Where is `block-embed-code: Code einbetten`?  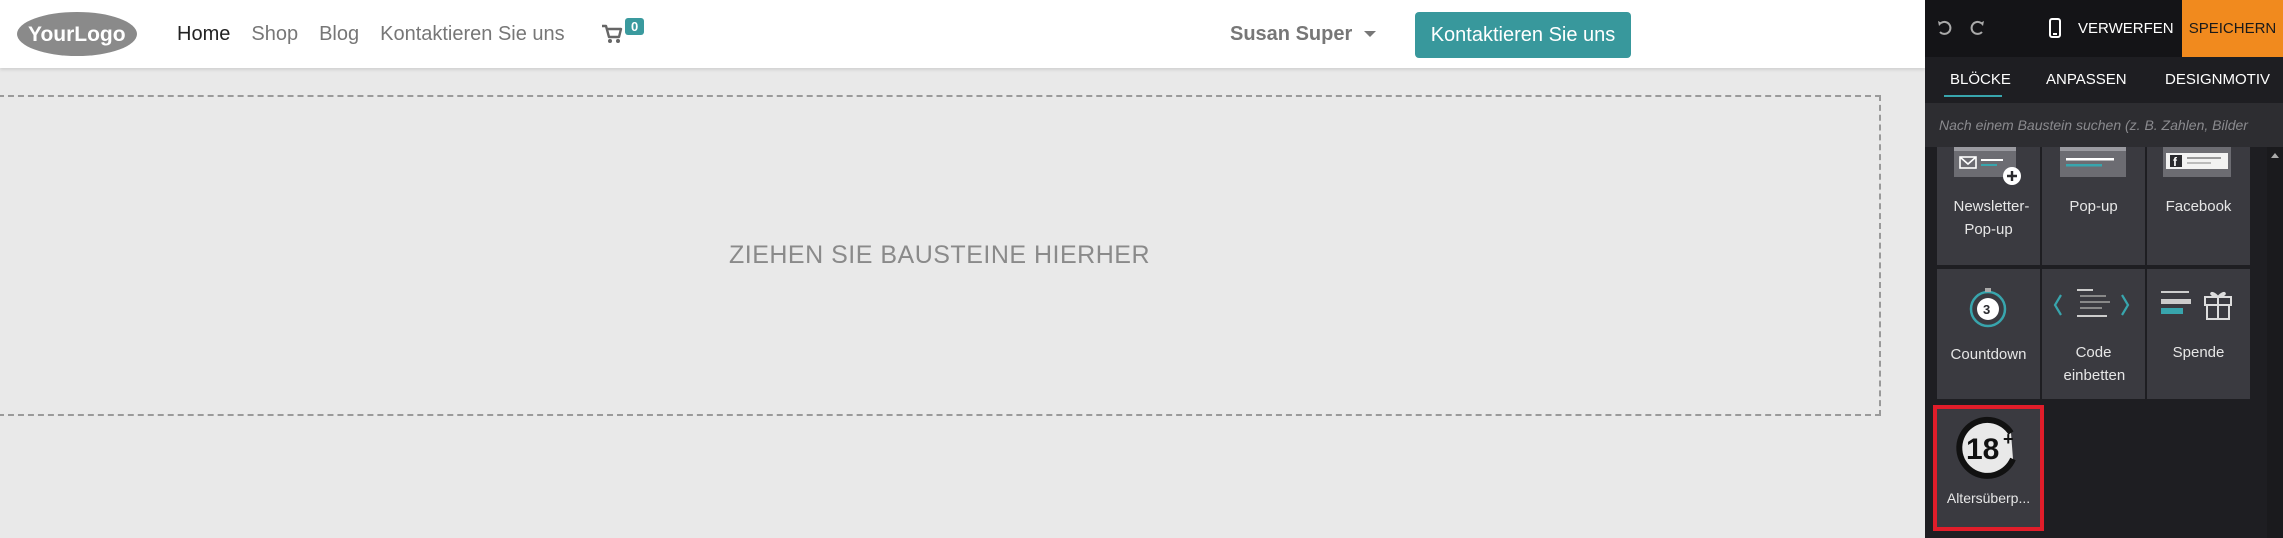 block-embed-code: Code einbetten is located at coordinates (2093, 334).